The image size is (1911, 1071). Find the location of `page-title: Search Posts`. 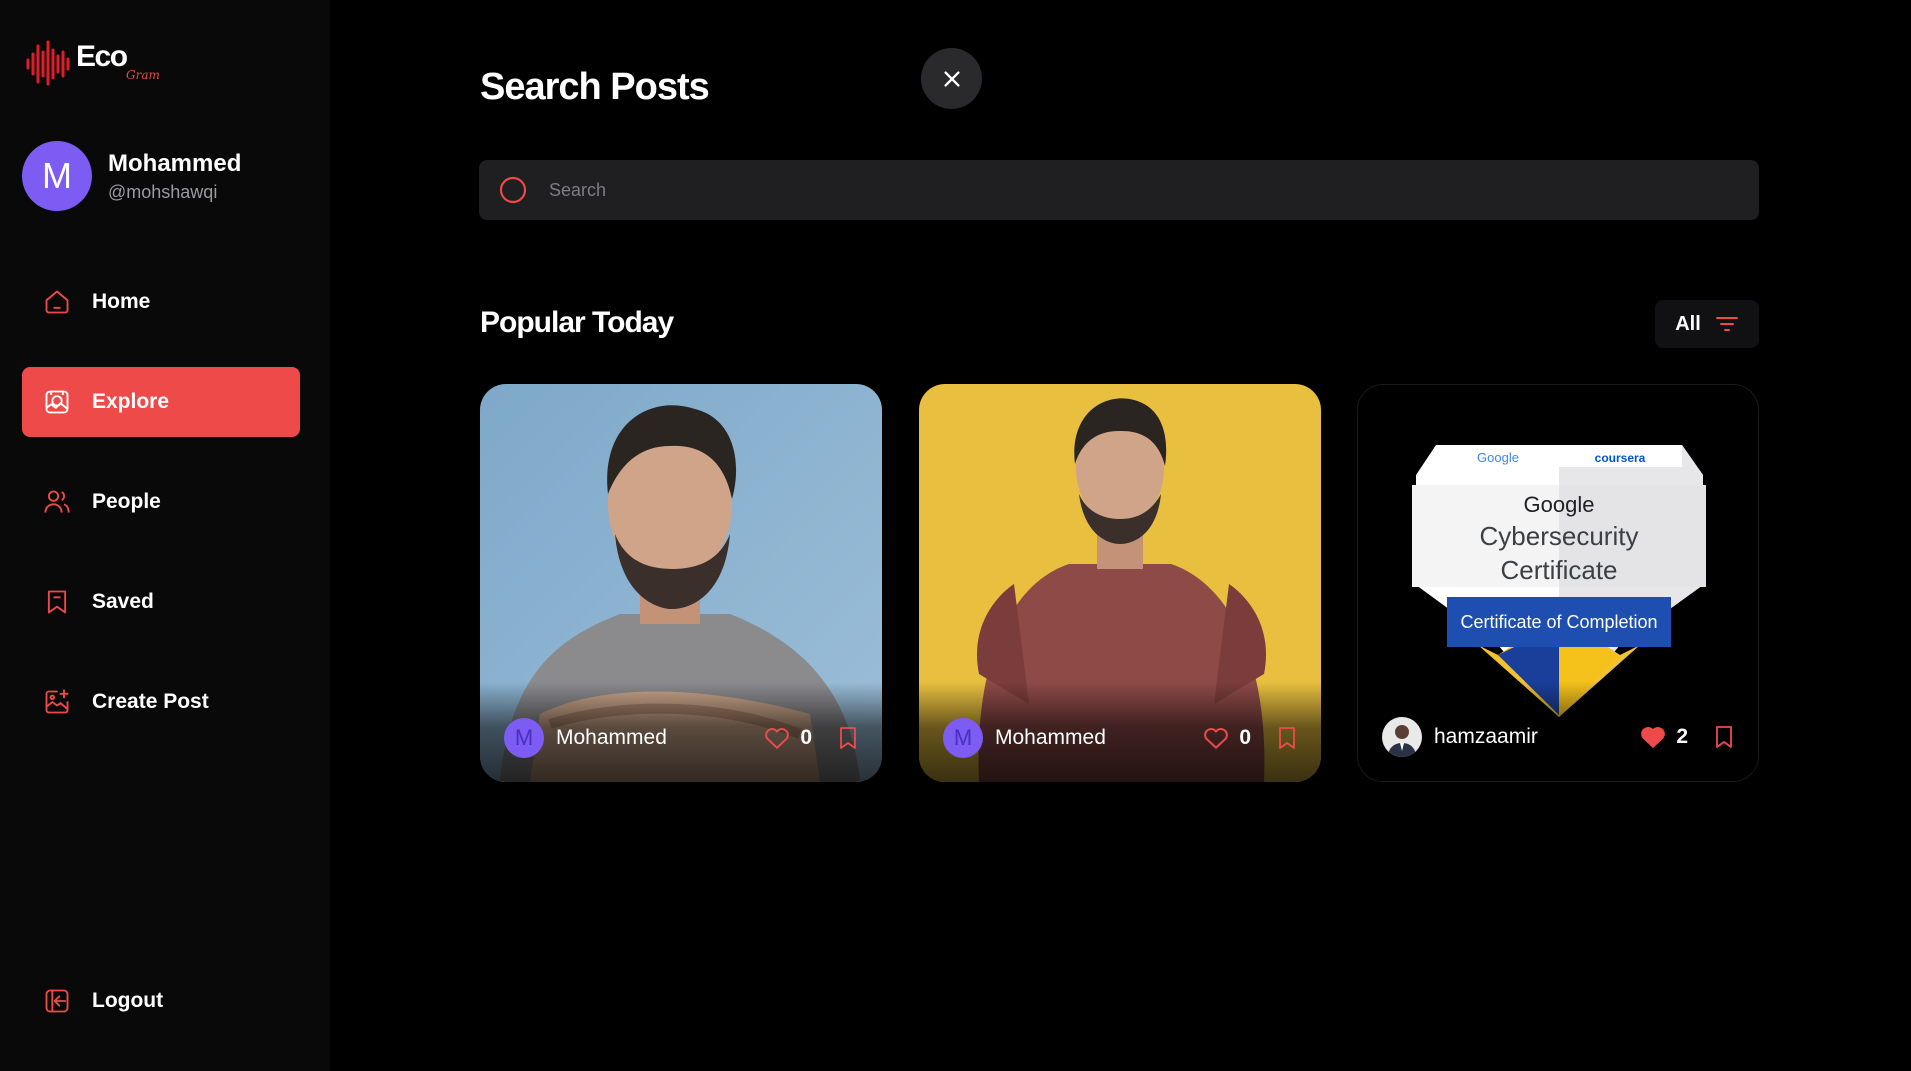

page-title: Search Posts is located at coordinates (595, 87).